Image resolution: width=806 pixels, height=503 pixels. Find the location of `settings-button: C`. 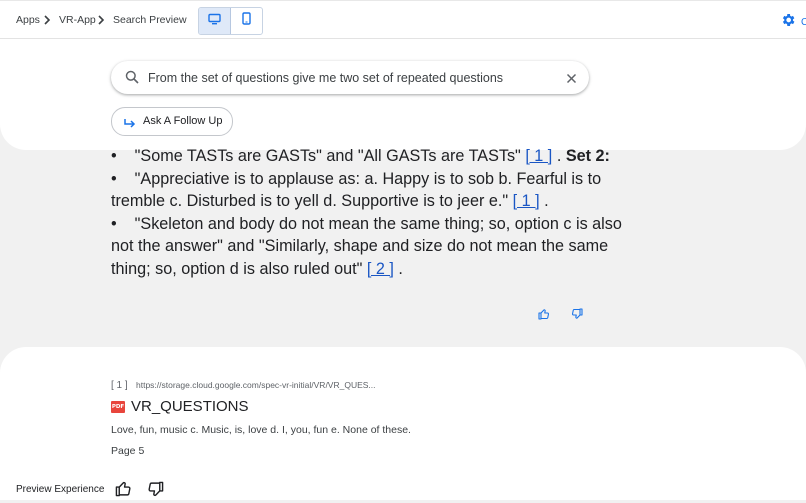

settings-button: C is located at coordinates (793, 22).